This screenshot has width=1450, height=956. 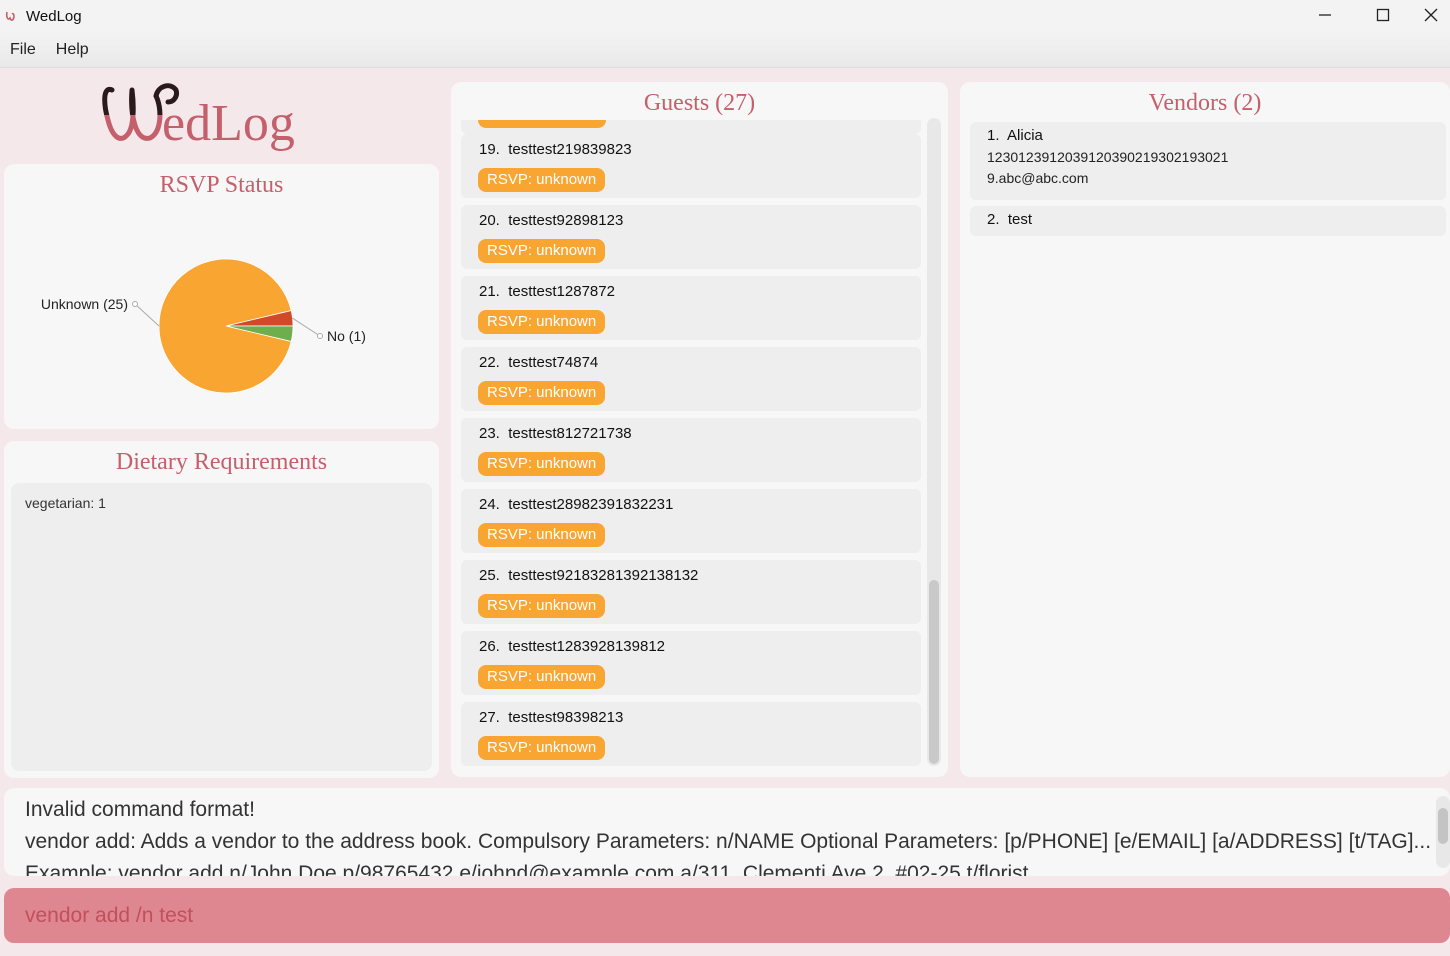 What do you see at coordinates (551, 220) in the screenshot?
I see `guest-name: 20. testtest92898123` at bounding box center [551, 220].